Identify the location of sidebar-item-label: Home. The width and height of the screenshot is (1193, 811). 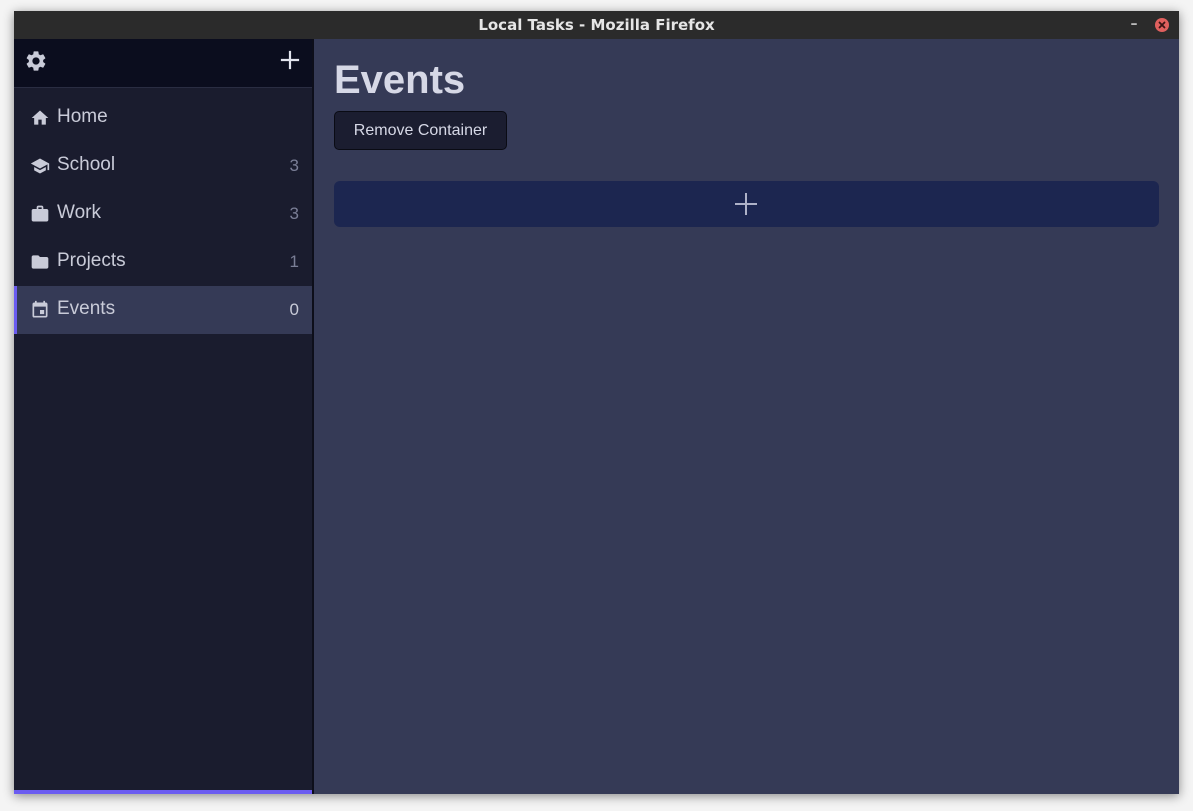
(82, 116).